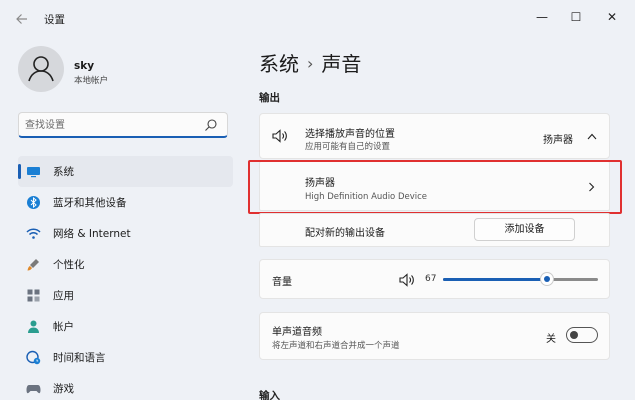  I want to click on search-input, so click(113, 125).